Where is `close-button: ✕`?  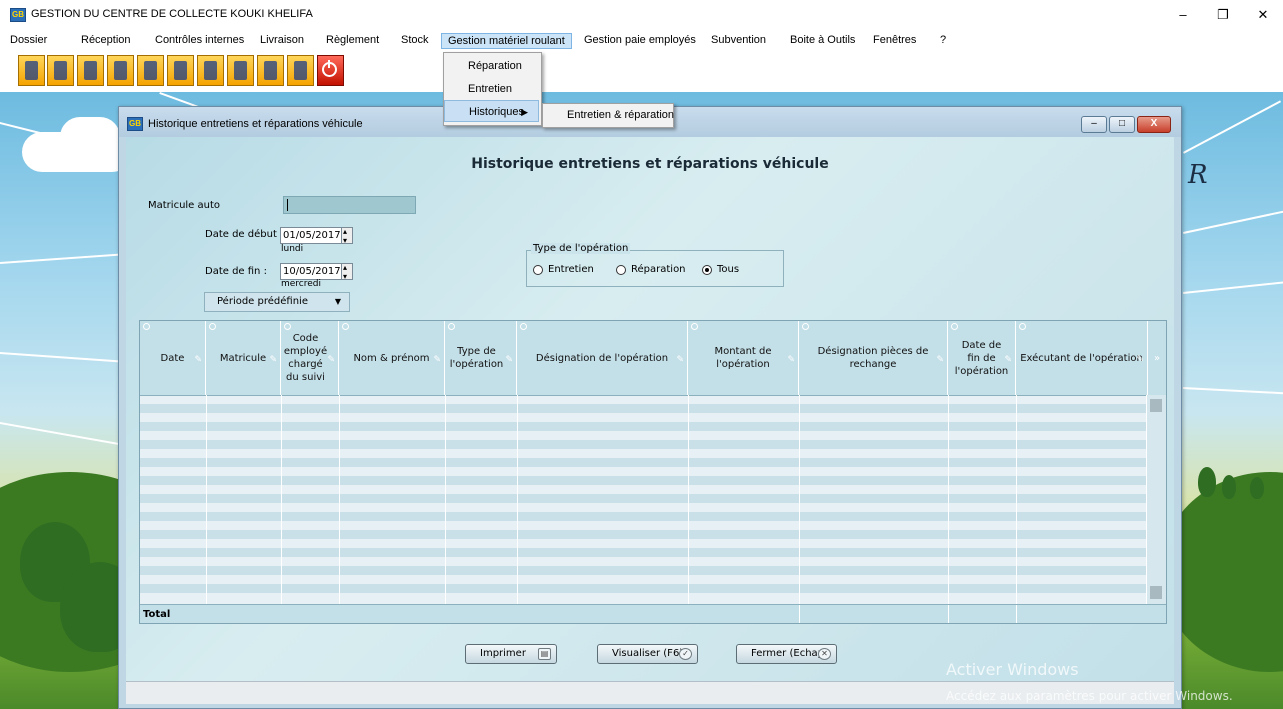
close-button: ✕ is located at coordinates (1263, 15).